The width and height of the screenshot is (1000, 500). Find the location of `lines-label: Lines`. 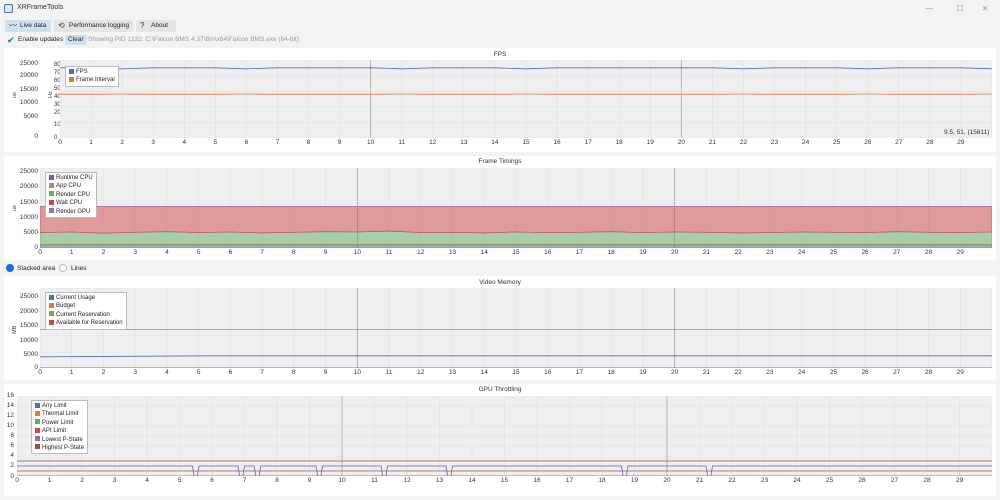

lines-label: Lines is located at coordinates (79, 268).